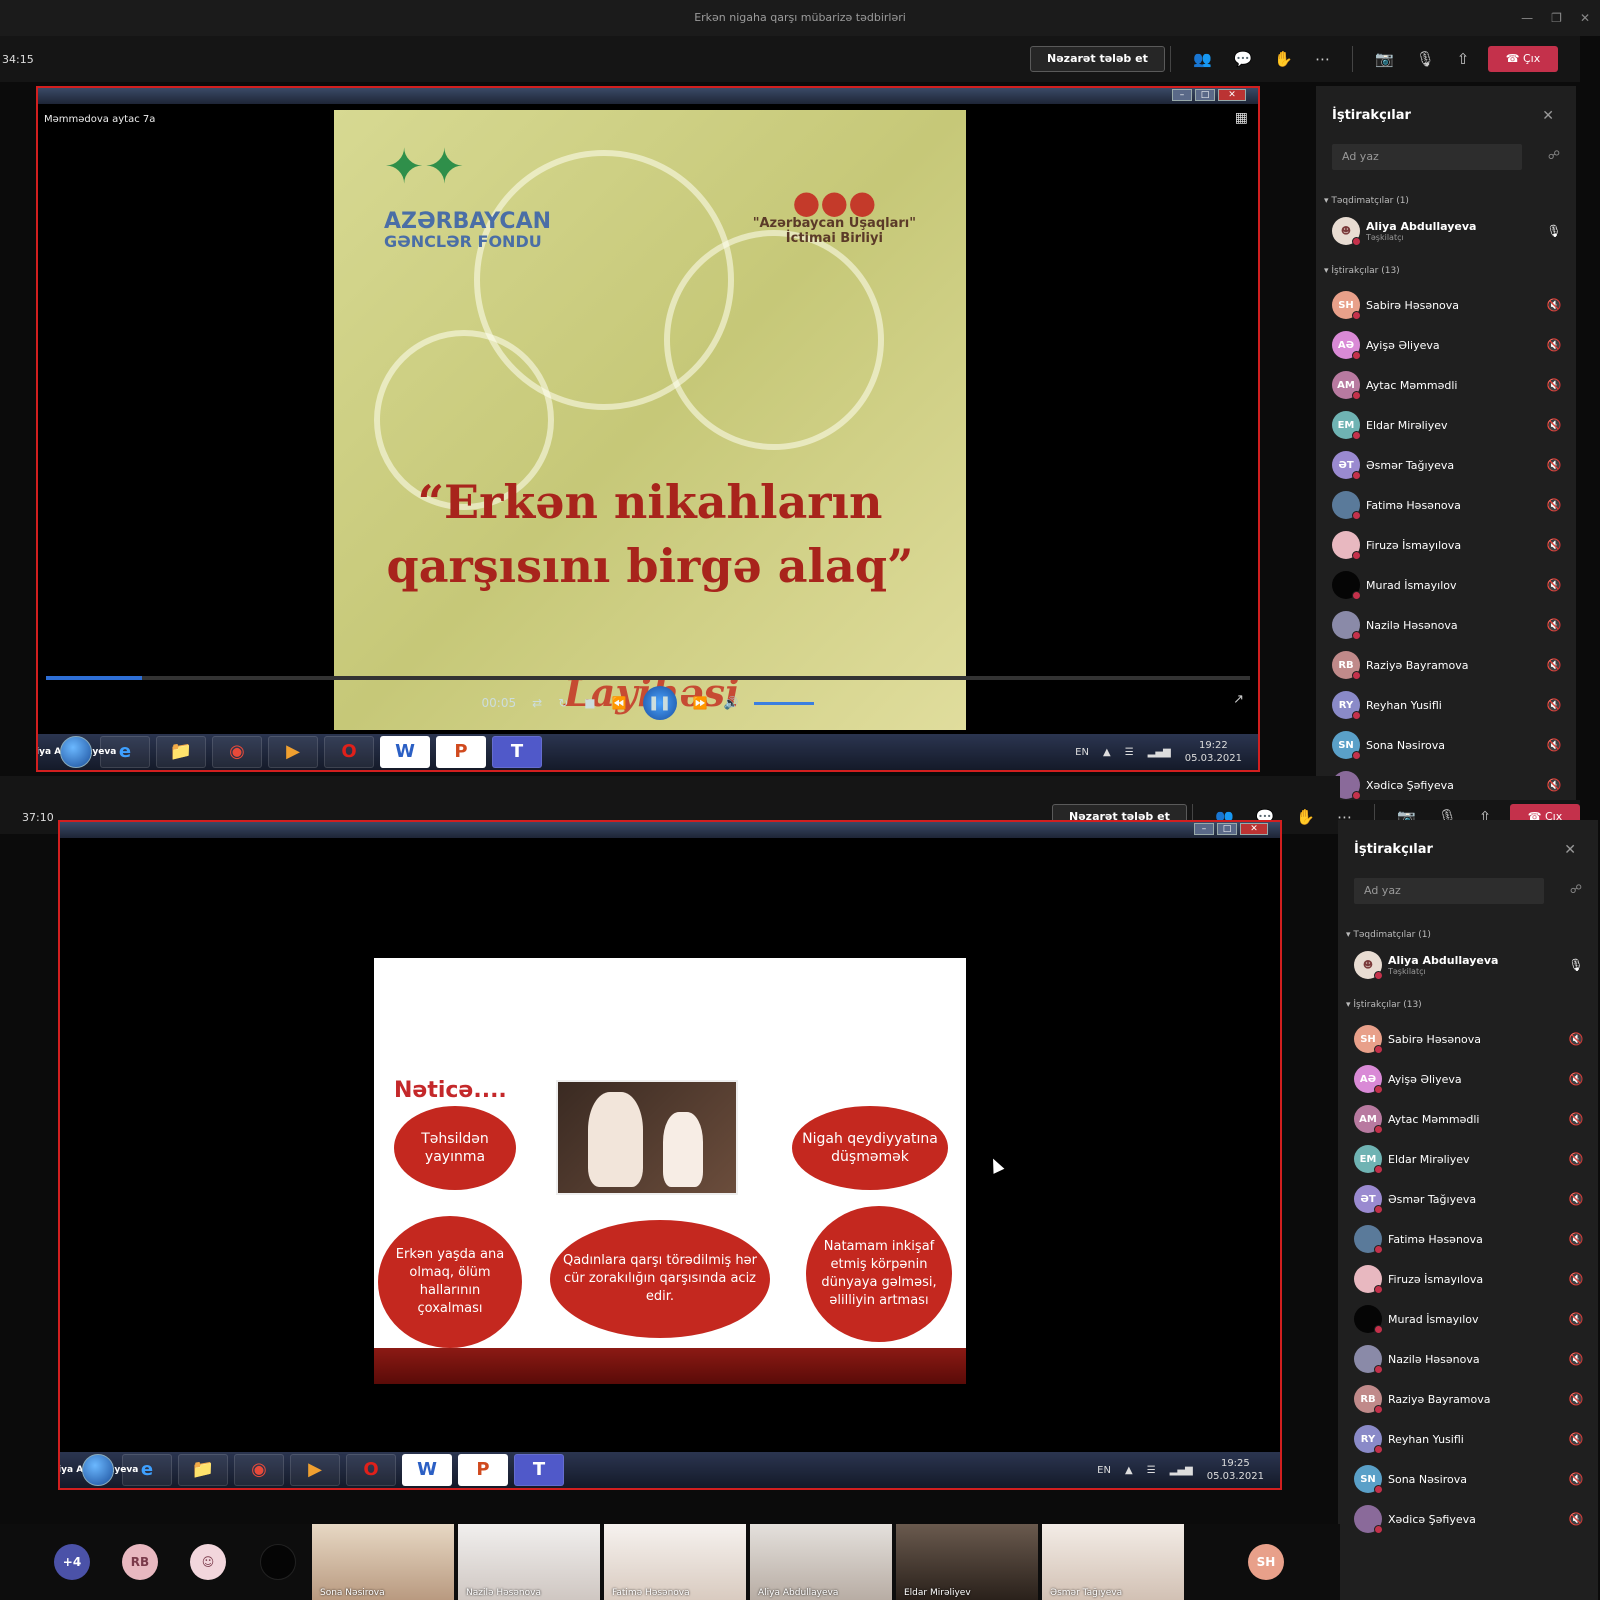 The height and width of the screenshot is (1600, 1600). What do you see at coordinates (278, 1562) in the screenshot?
I see `avatar` at bounding box center [278, 1562].